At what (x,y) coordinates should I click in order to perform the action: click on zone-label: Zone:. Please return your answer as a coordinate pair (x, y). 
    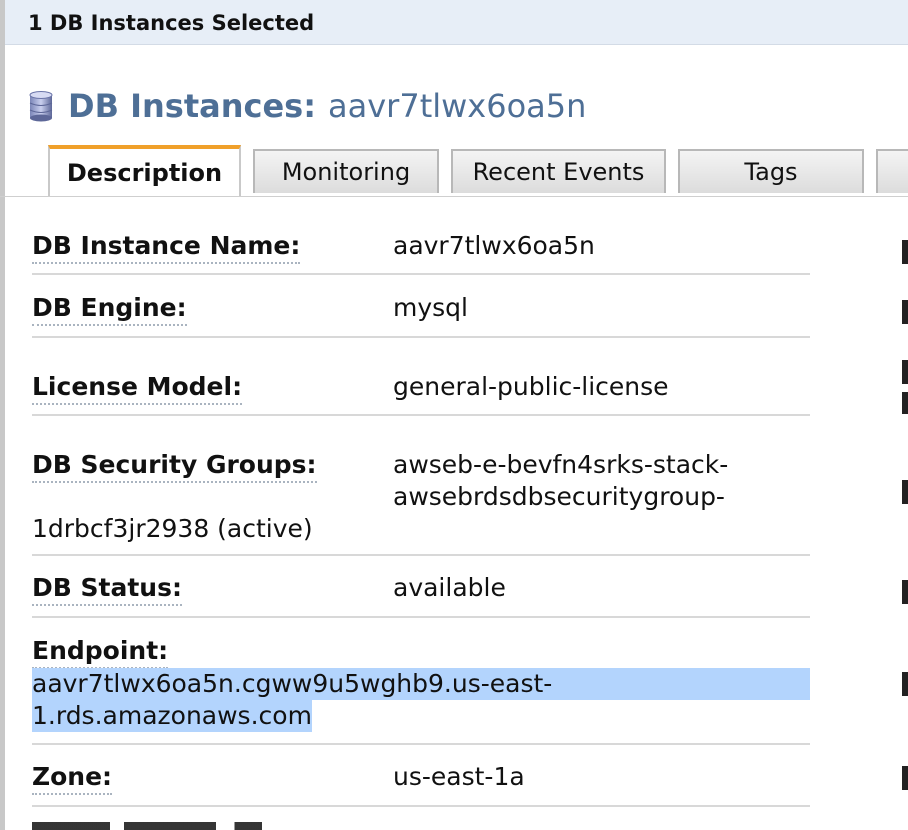
    Looking at the image, I should click on (72, 778).